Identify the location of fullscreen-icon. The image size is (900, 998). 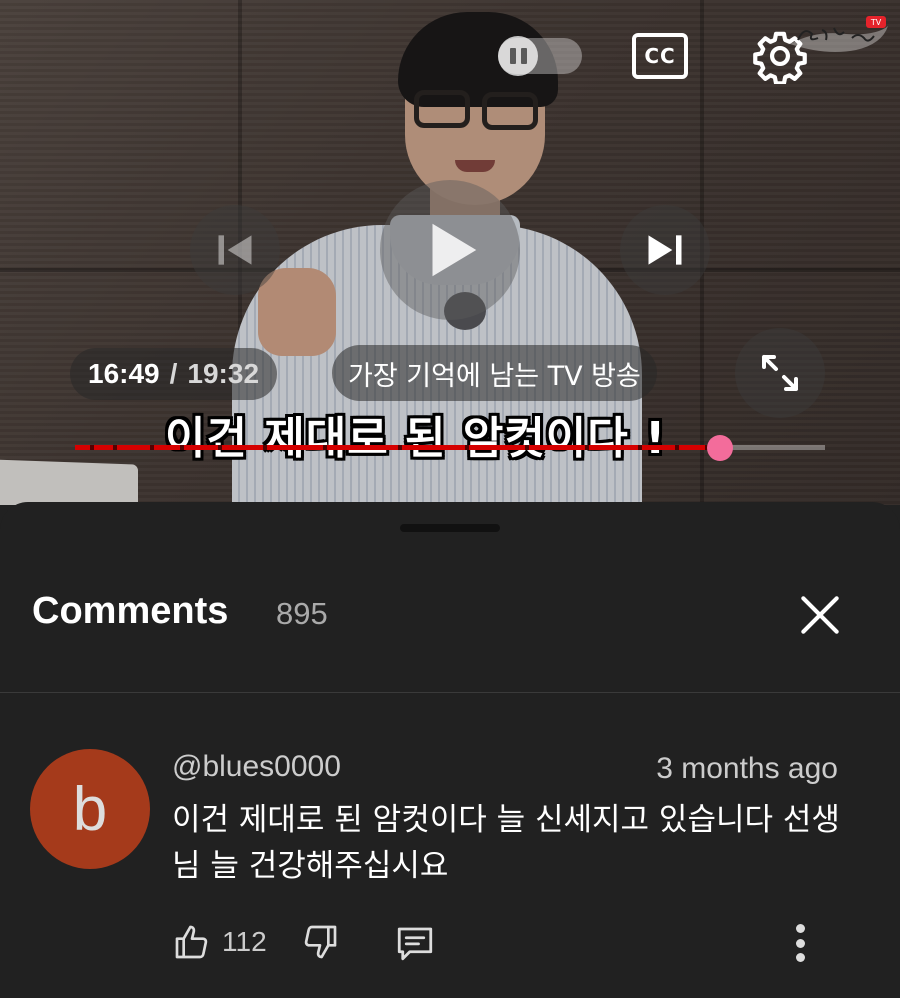
(780, 373).